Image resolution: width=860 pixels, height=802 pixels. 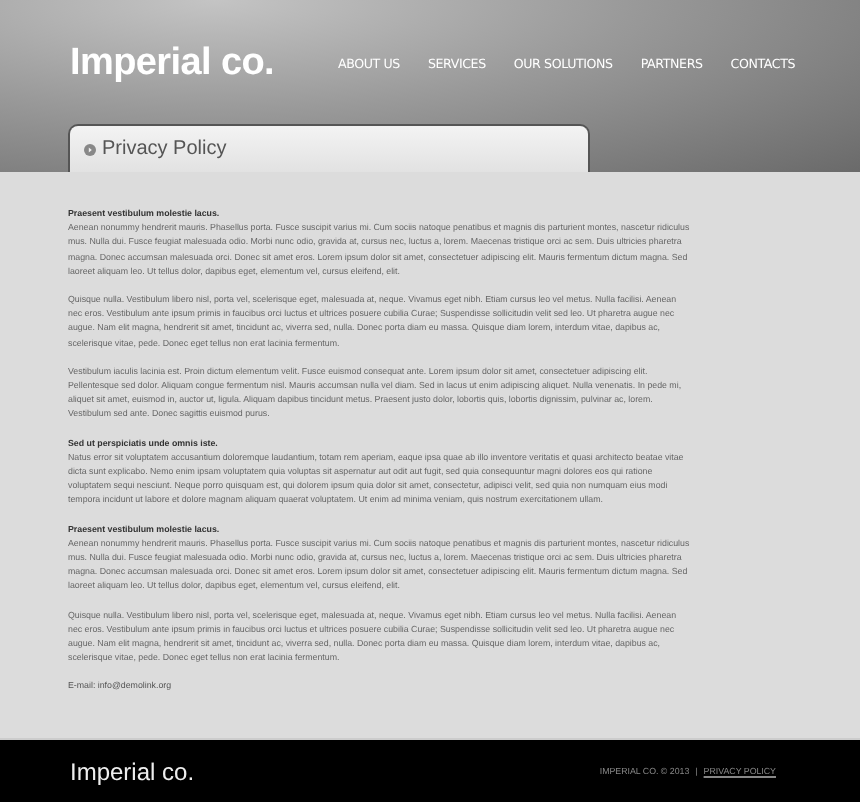 What do you see at coordinates (164, 149) in the screenshot?
I see `page-title: Privacy Policy` at bounding box center [164, 149].